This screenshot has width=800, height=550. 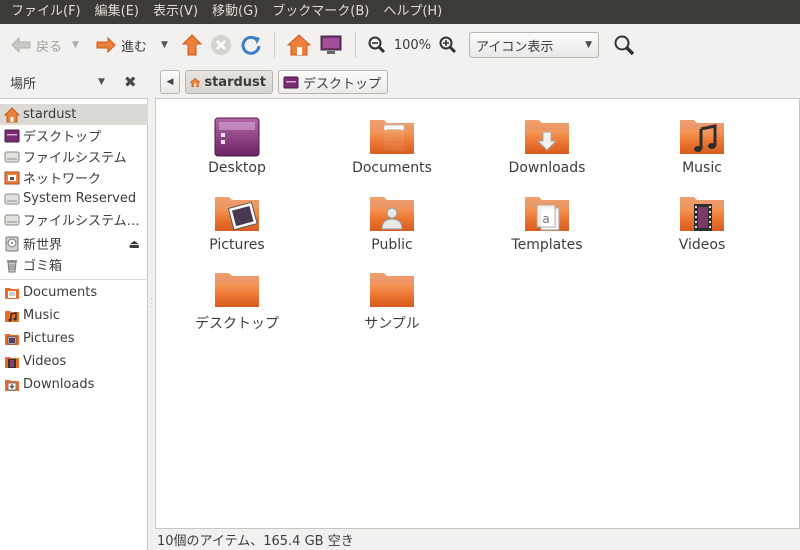 I want to click on trash-icon, so click(x=12, y=265).